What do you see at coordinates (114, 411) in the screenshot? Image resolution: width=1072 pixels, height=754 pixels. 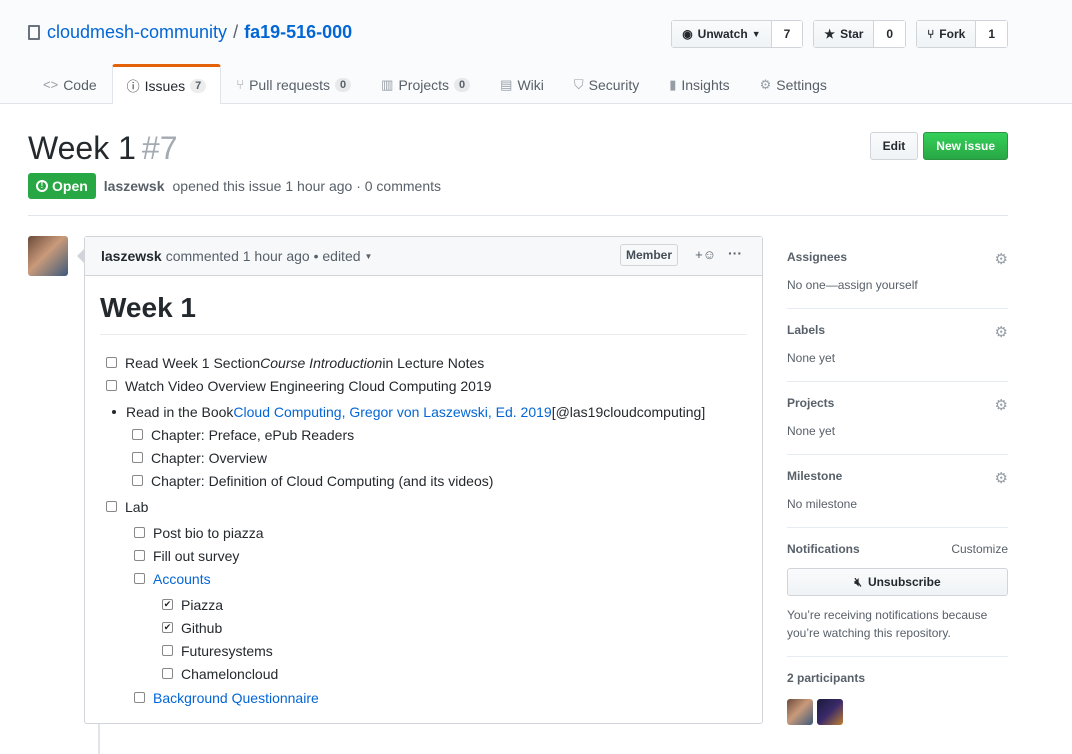 I see `bullet-icon` at bounding box center [114, 411].